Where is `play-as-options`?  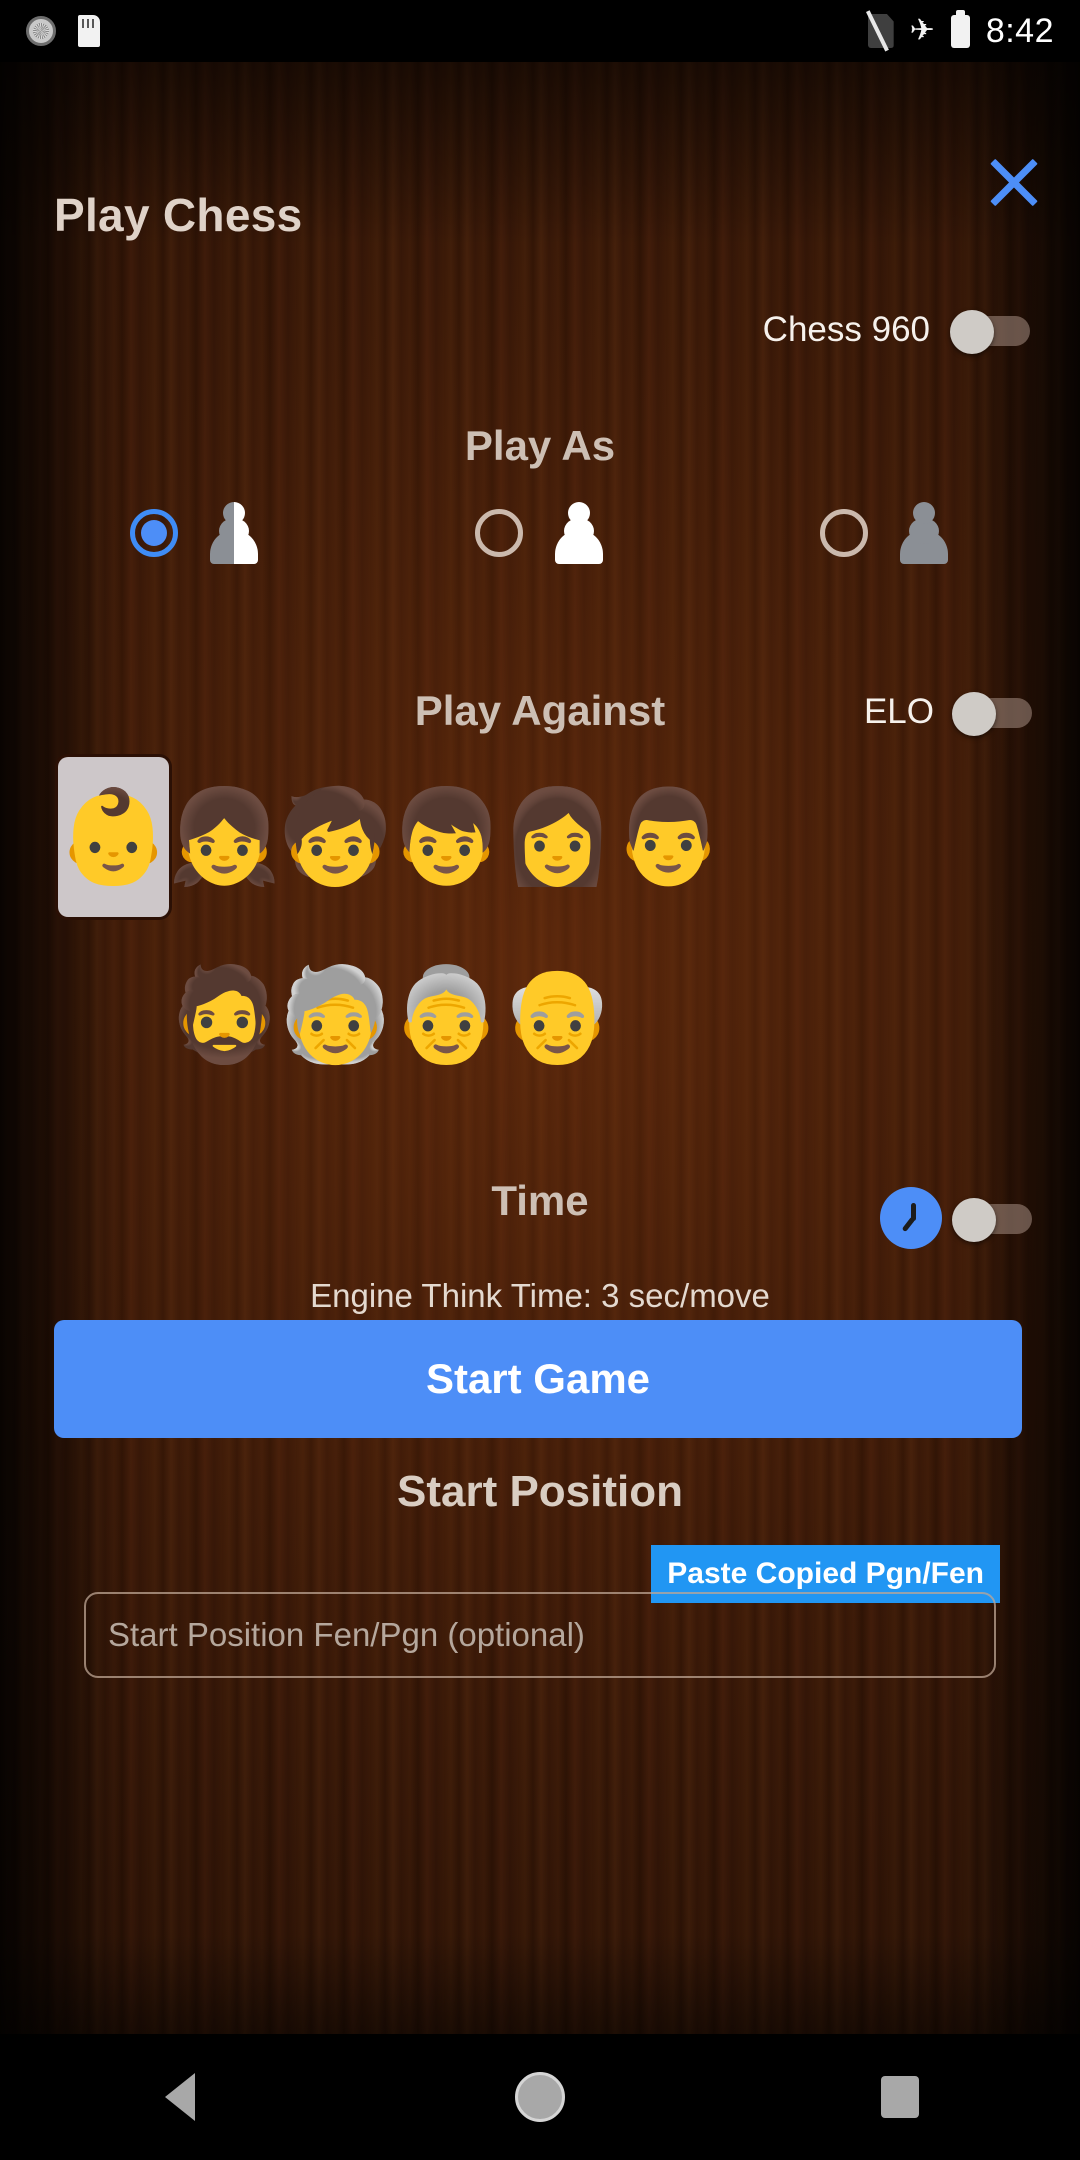 play-as-options is located at coordinates (540, 533).